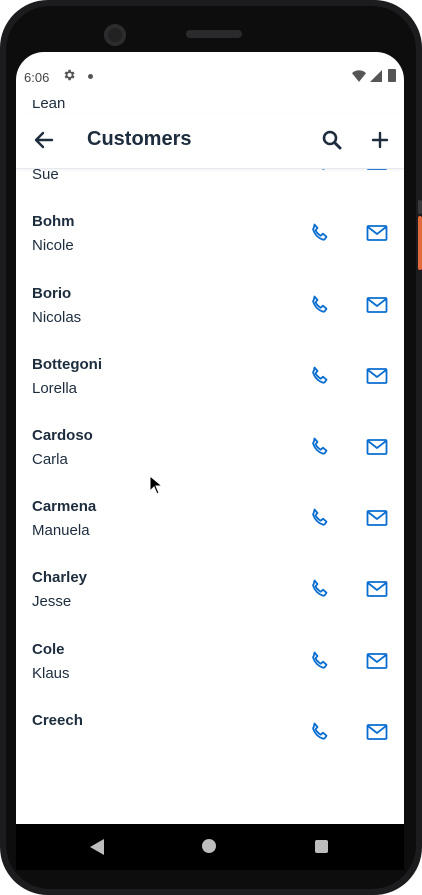 The height and width of the screenshot is (895, 422). Describe the element at coordinates (97, 849) in the screenshot. I see `nav-back-icon` at that location.